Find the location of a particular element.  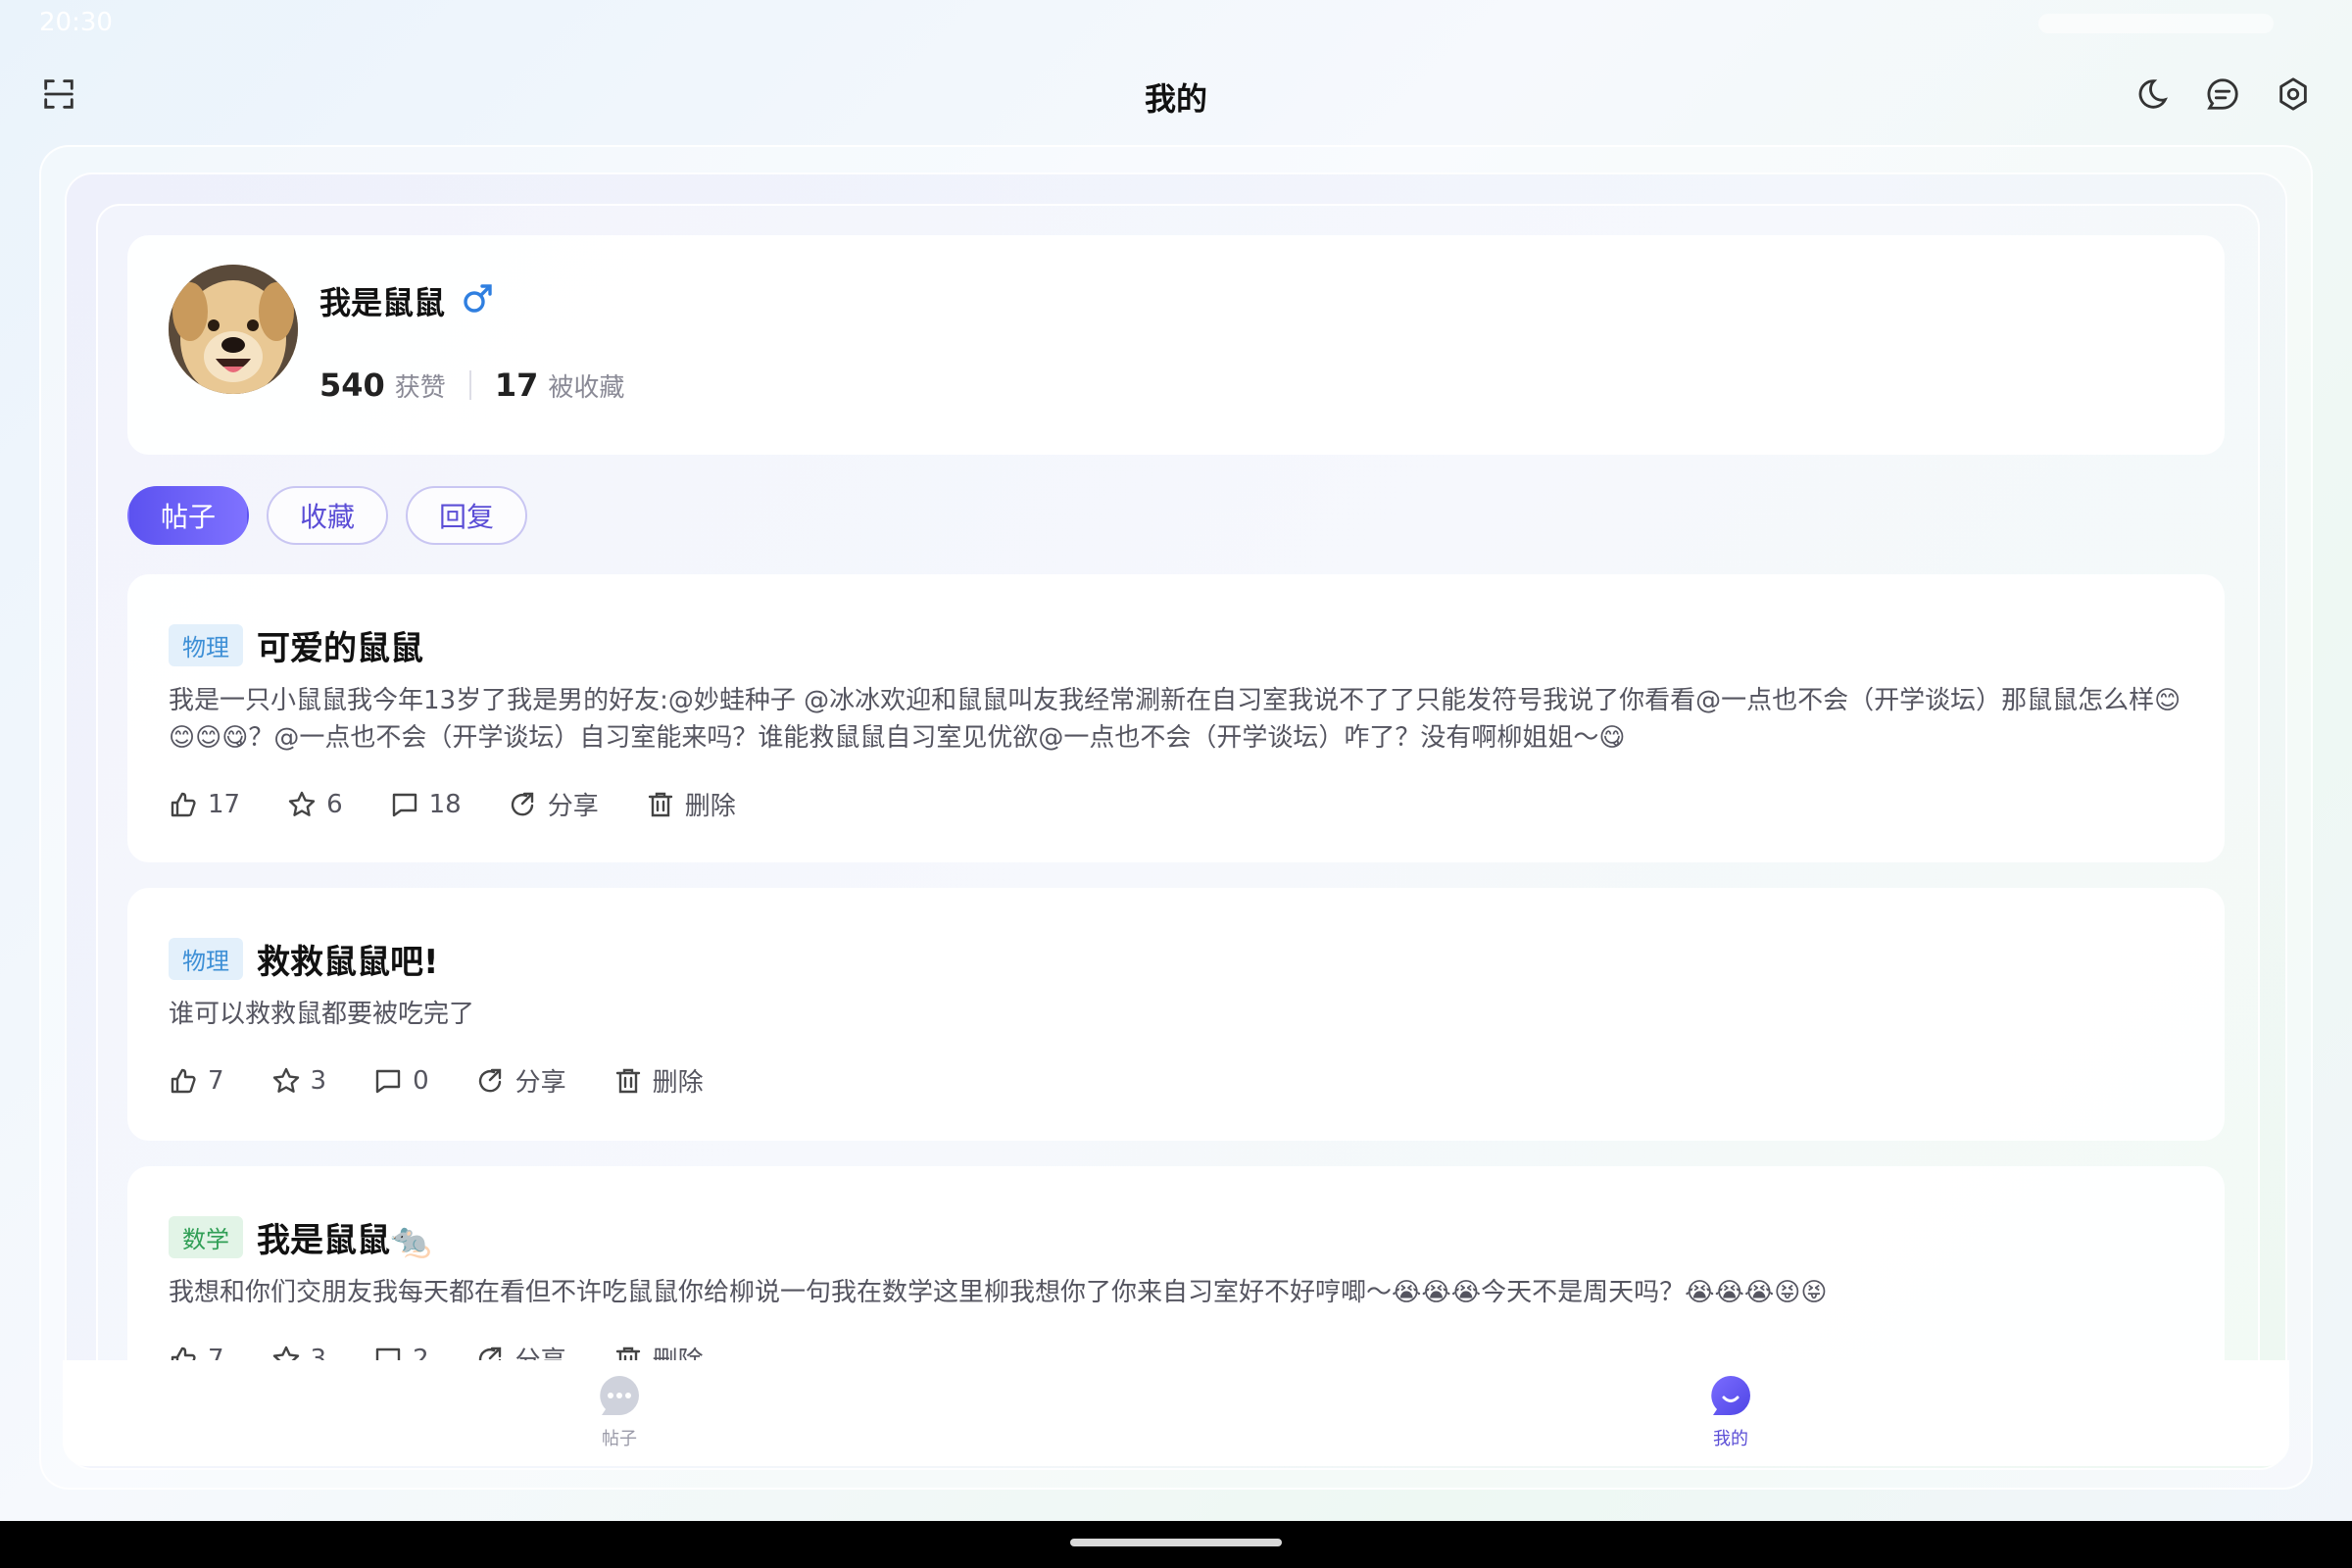

post-subject-tag: 数学 is located at coordinates (206, 1237).